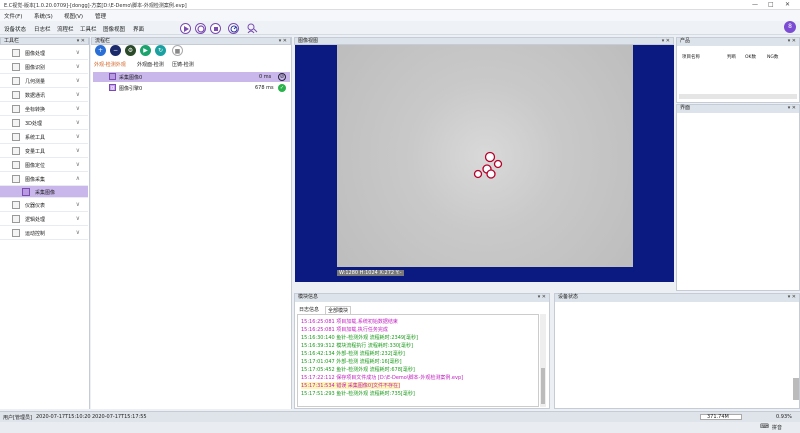 The width and height of the screenshot is (800, 433). Describe the element at coordinates (44, 205) in the screenshot. I see `toolbox-item: 仪器仪表 ∨` at that location.